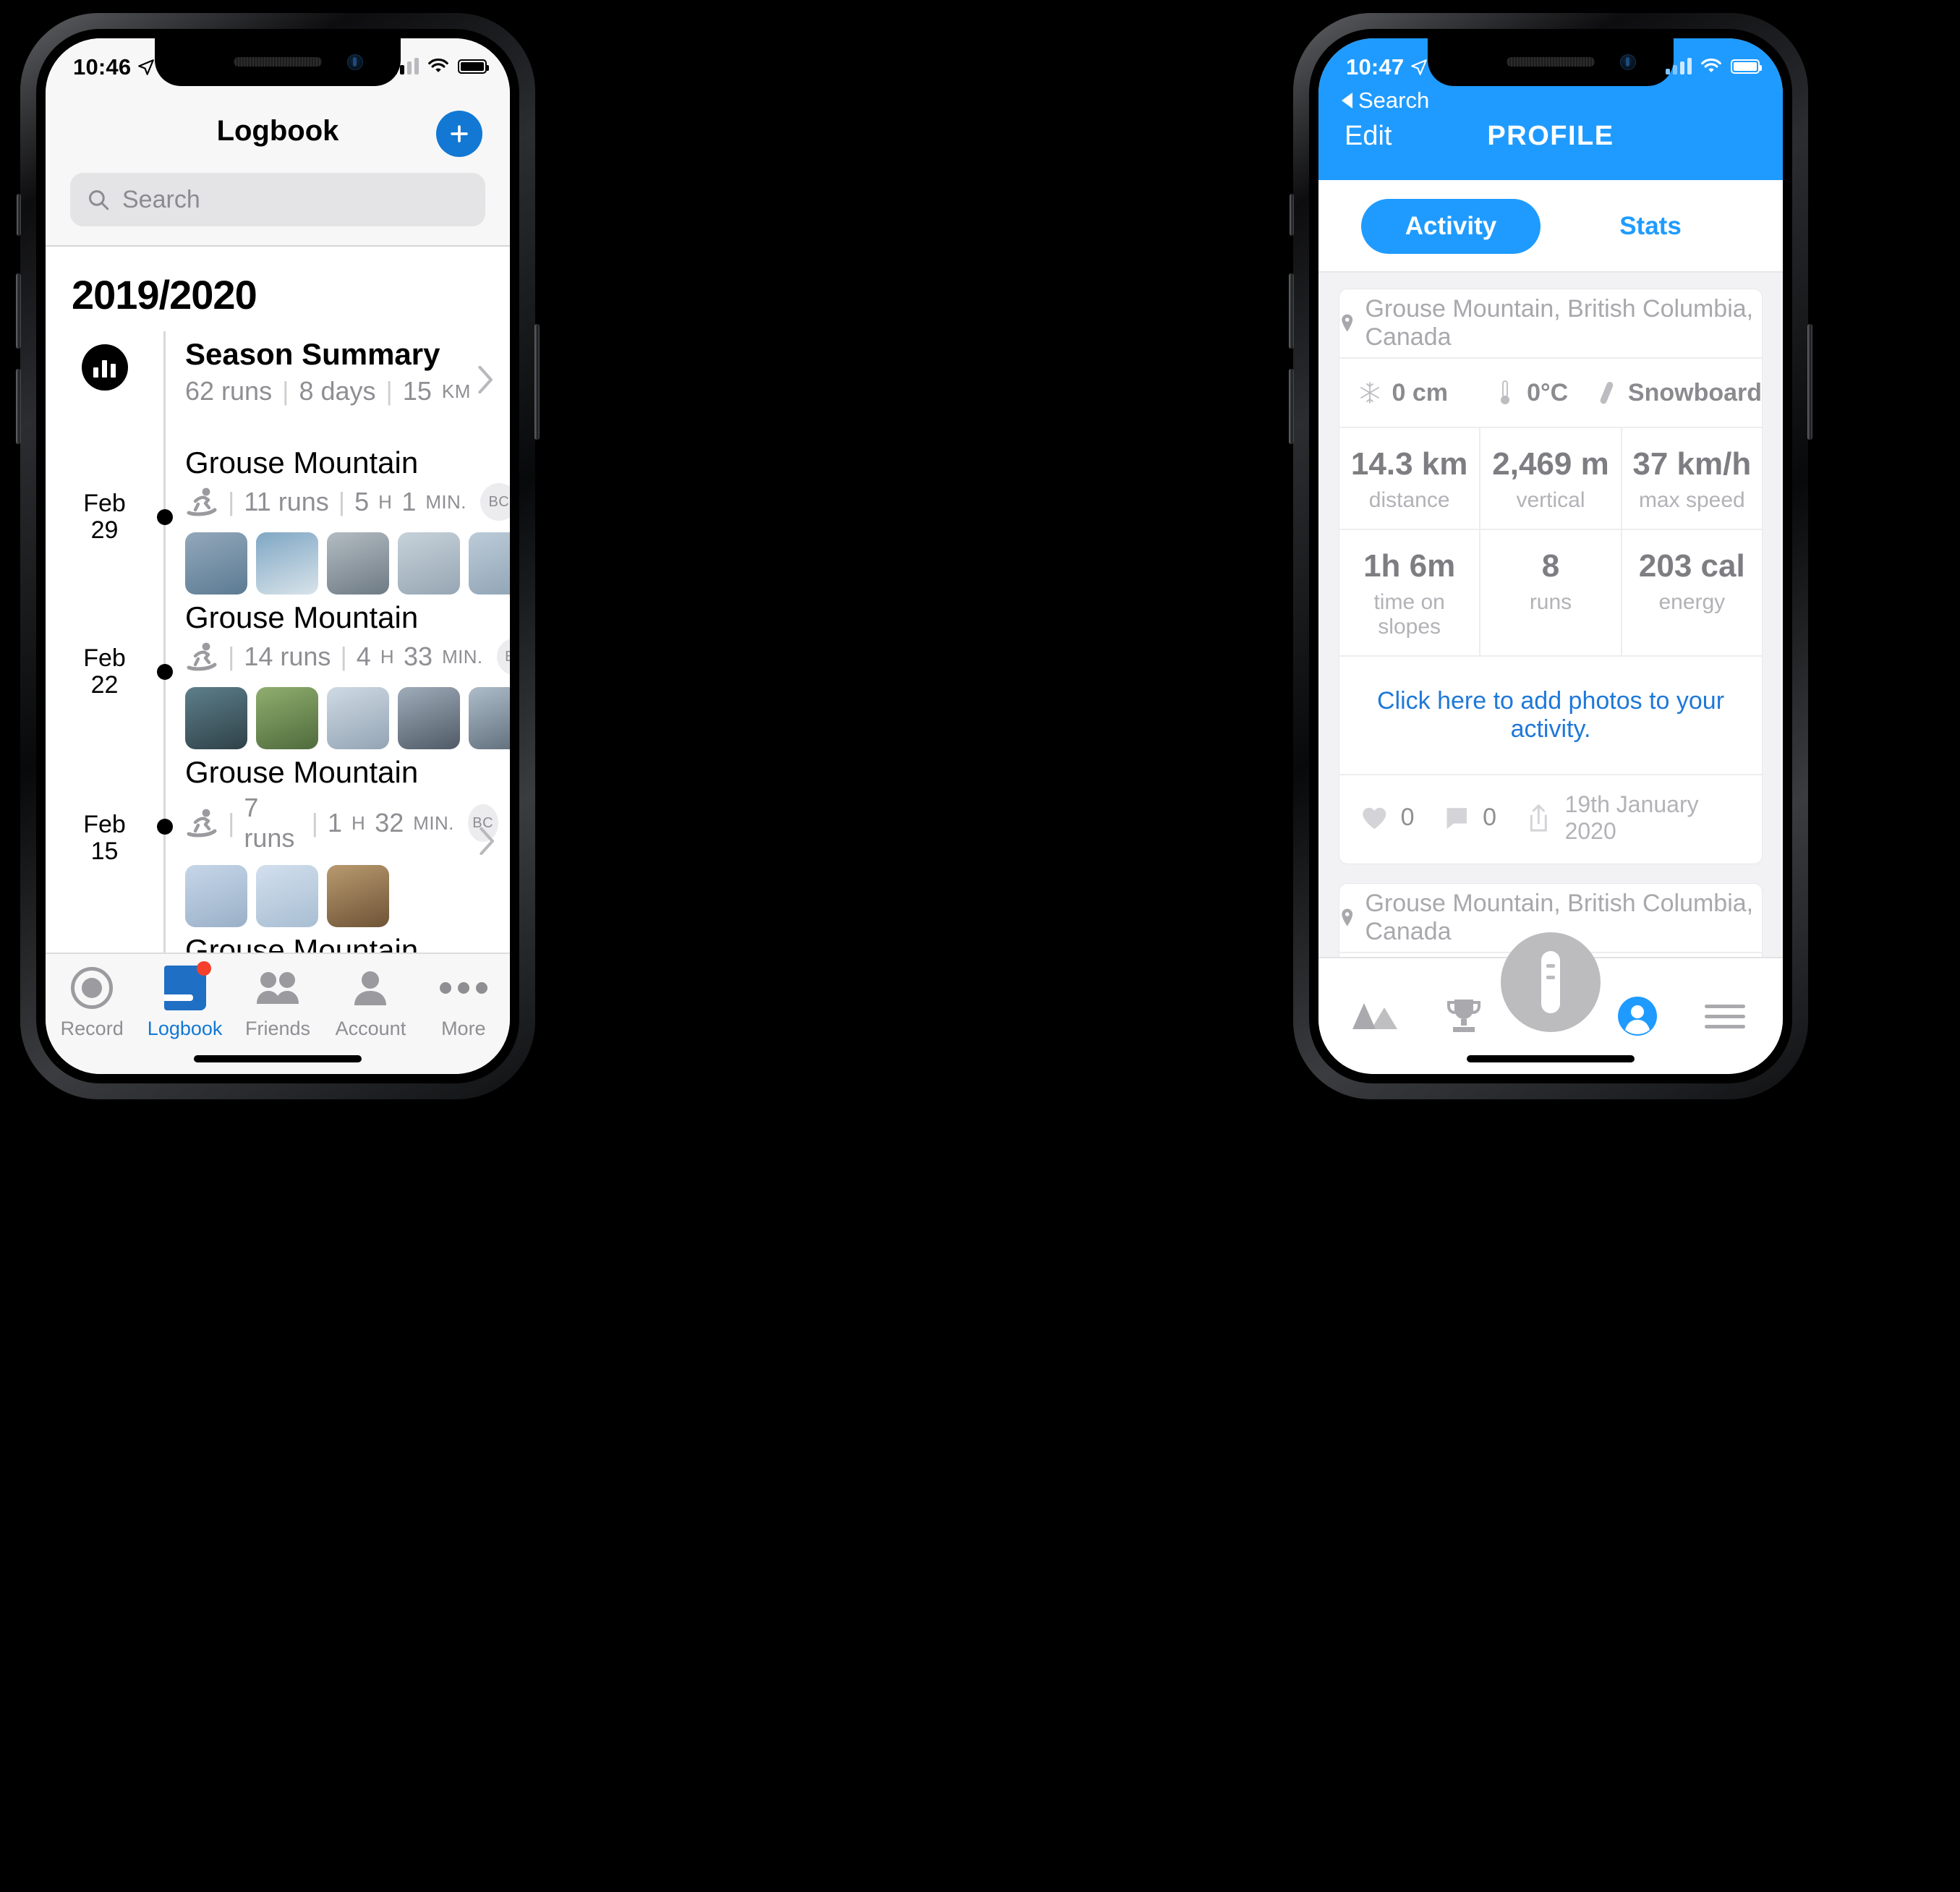 The width and height of the screenshot is (1960, 1892). I want to click on stat-time-label: time on slopes, so click(1409, 614).